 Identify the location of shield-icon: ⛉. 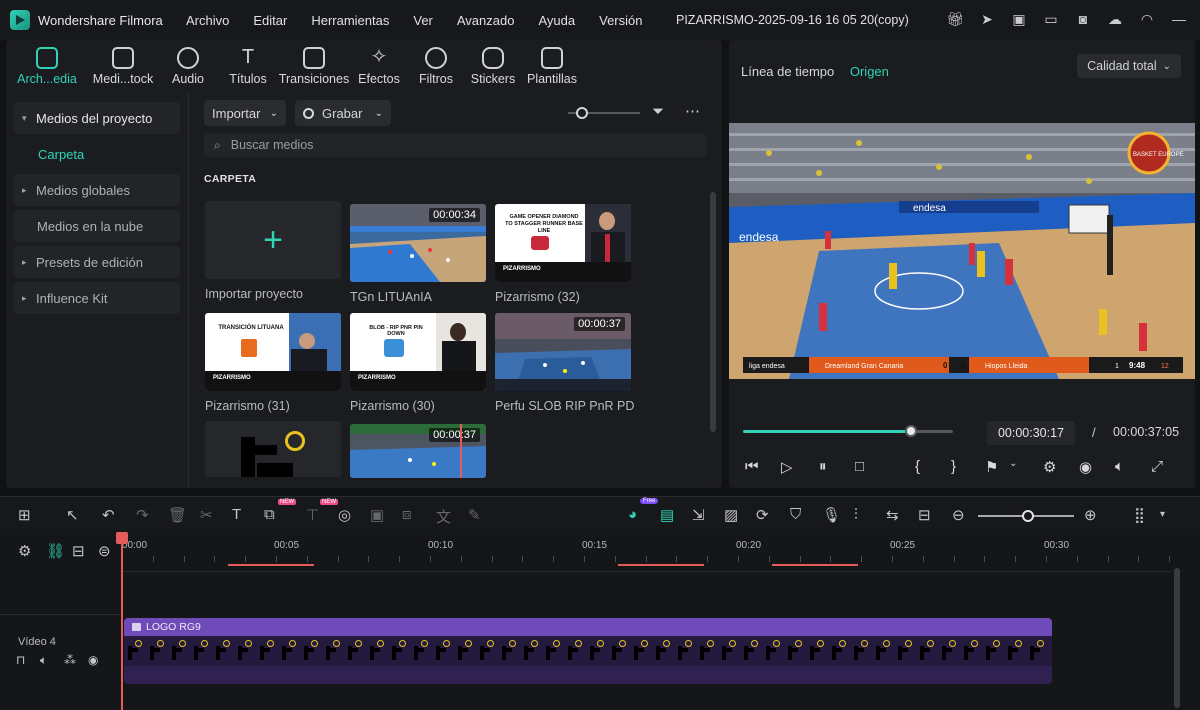
(795, 514).